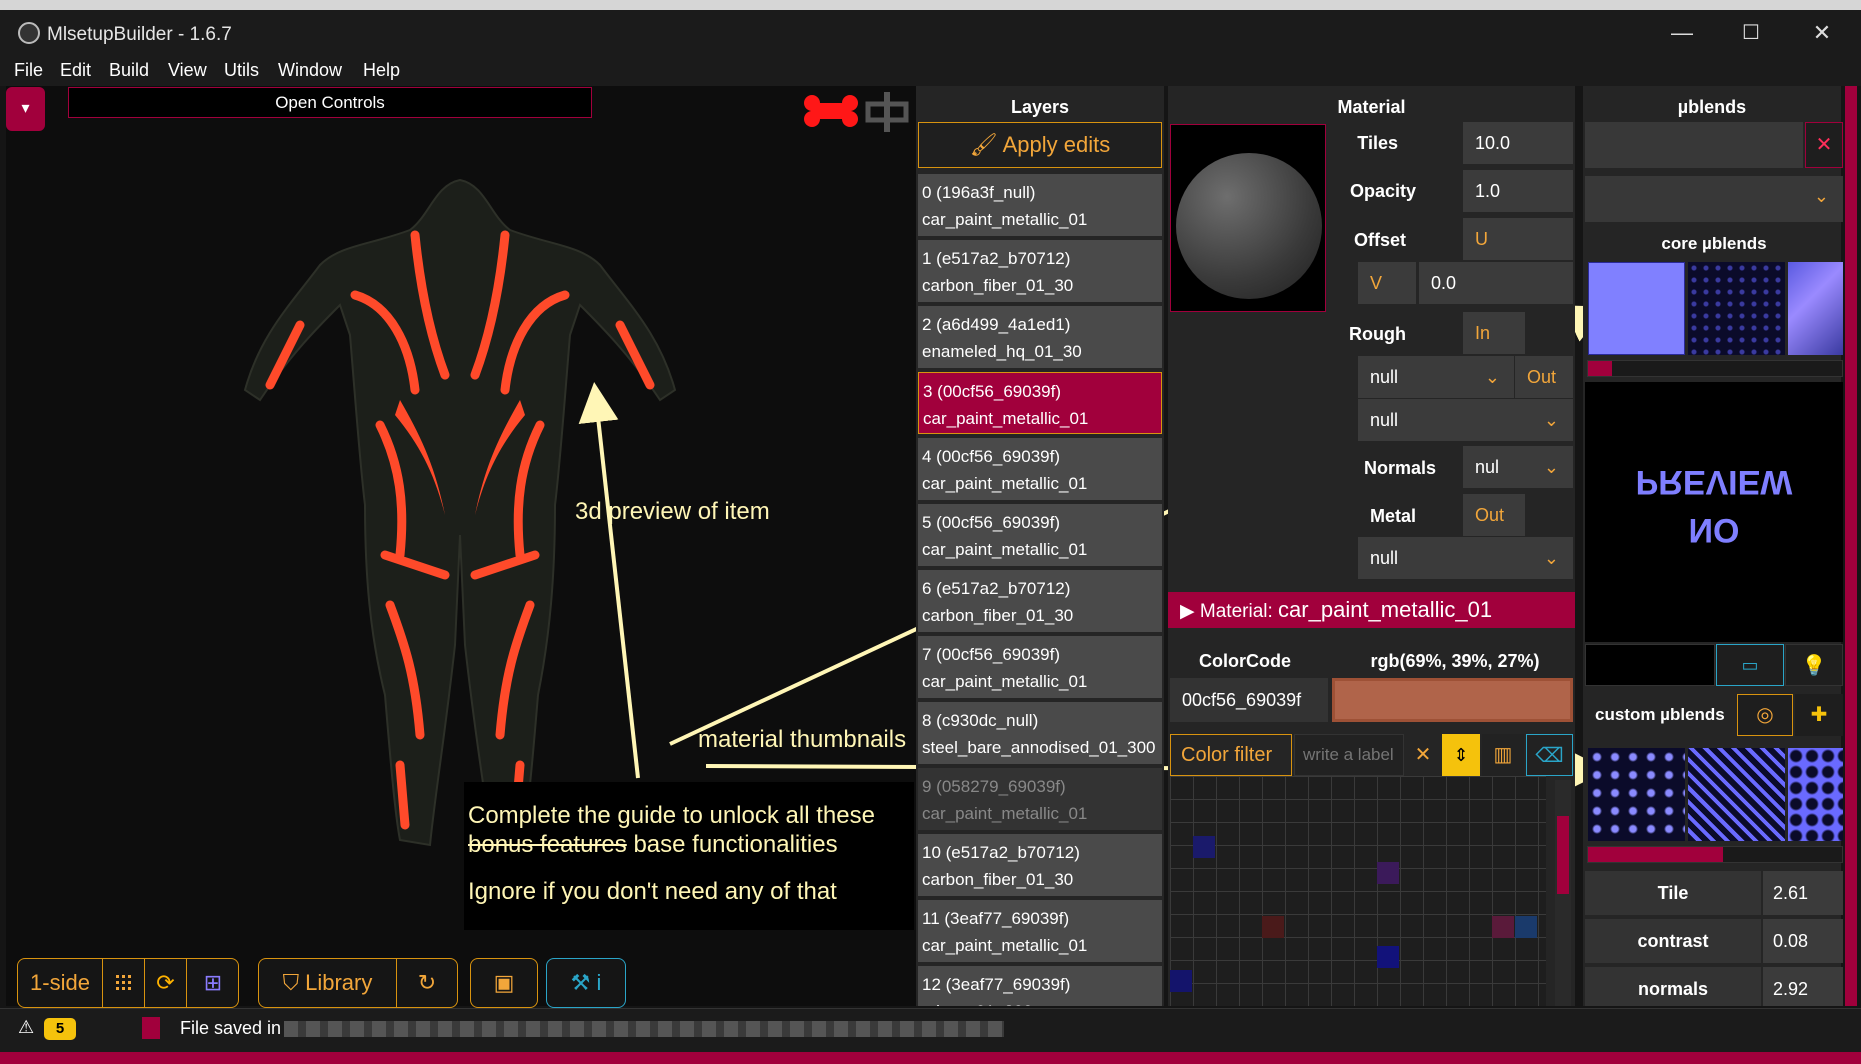 This screenshot has height=1064, width=1861. Describe the element at coordinates (25, 109) in the screenshot. I see `controls-toggle-button: ▾` at that location.